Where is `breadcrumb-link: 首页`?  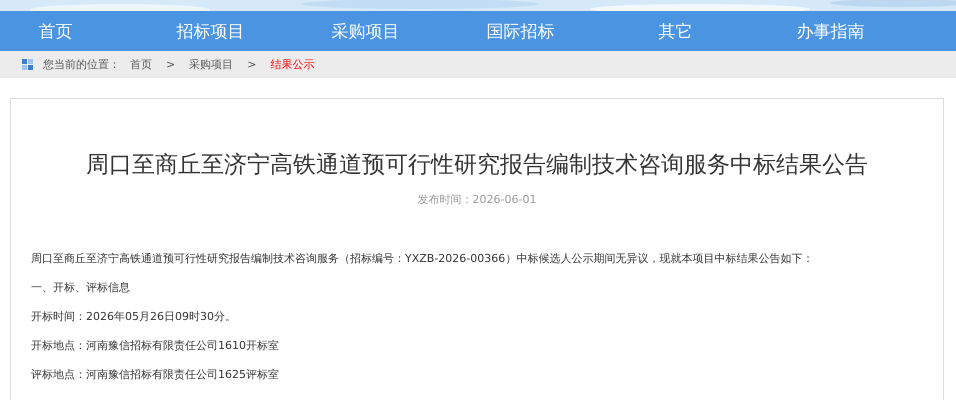 breadcrumb-link: 首页 is located at coordinates (141, 64).